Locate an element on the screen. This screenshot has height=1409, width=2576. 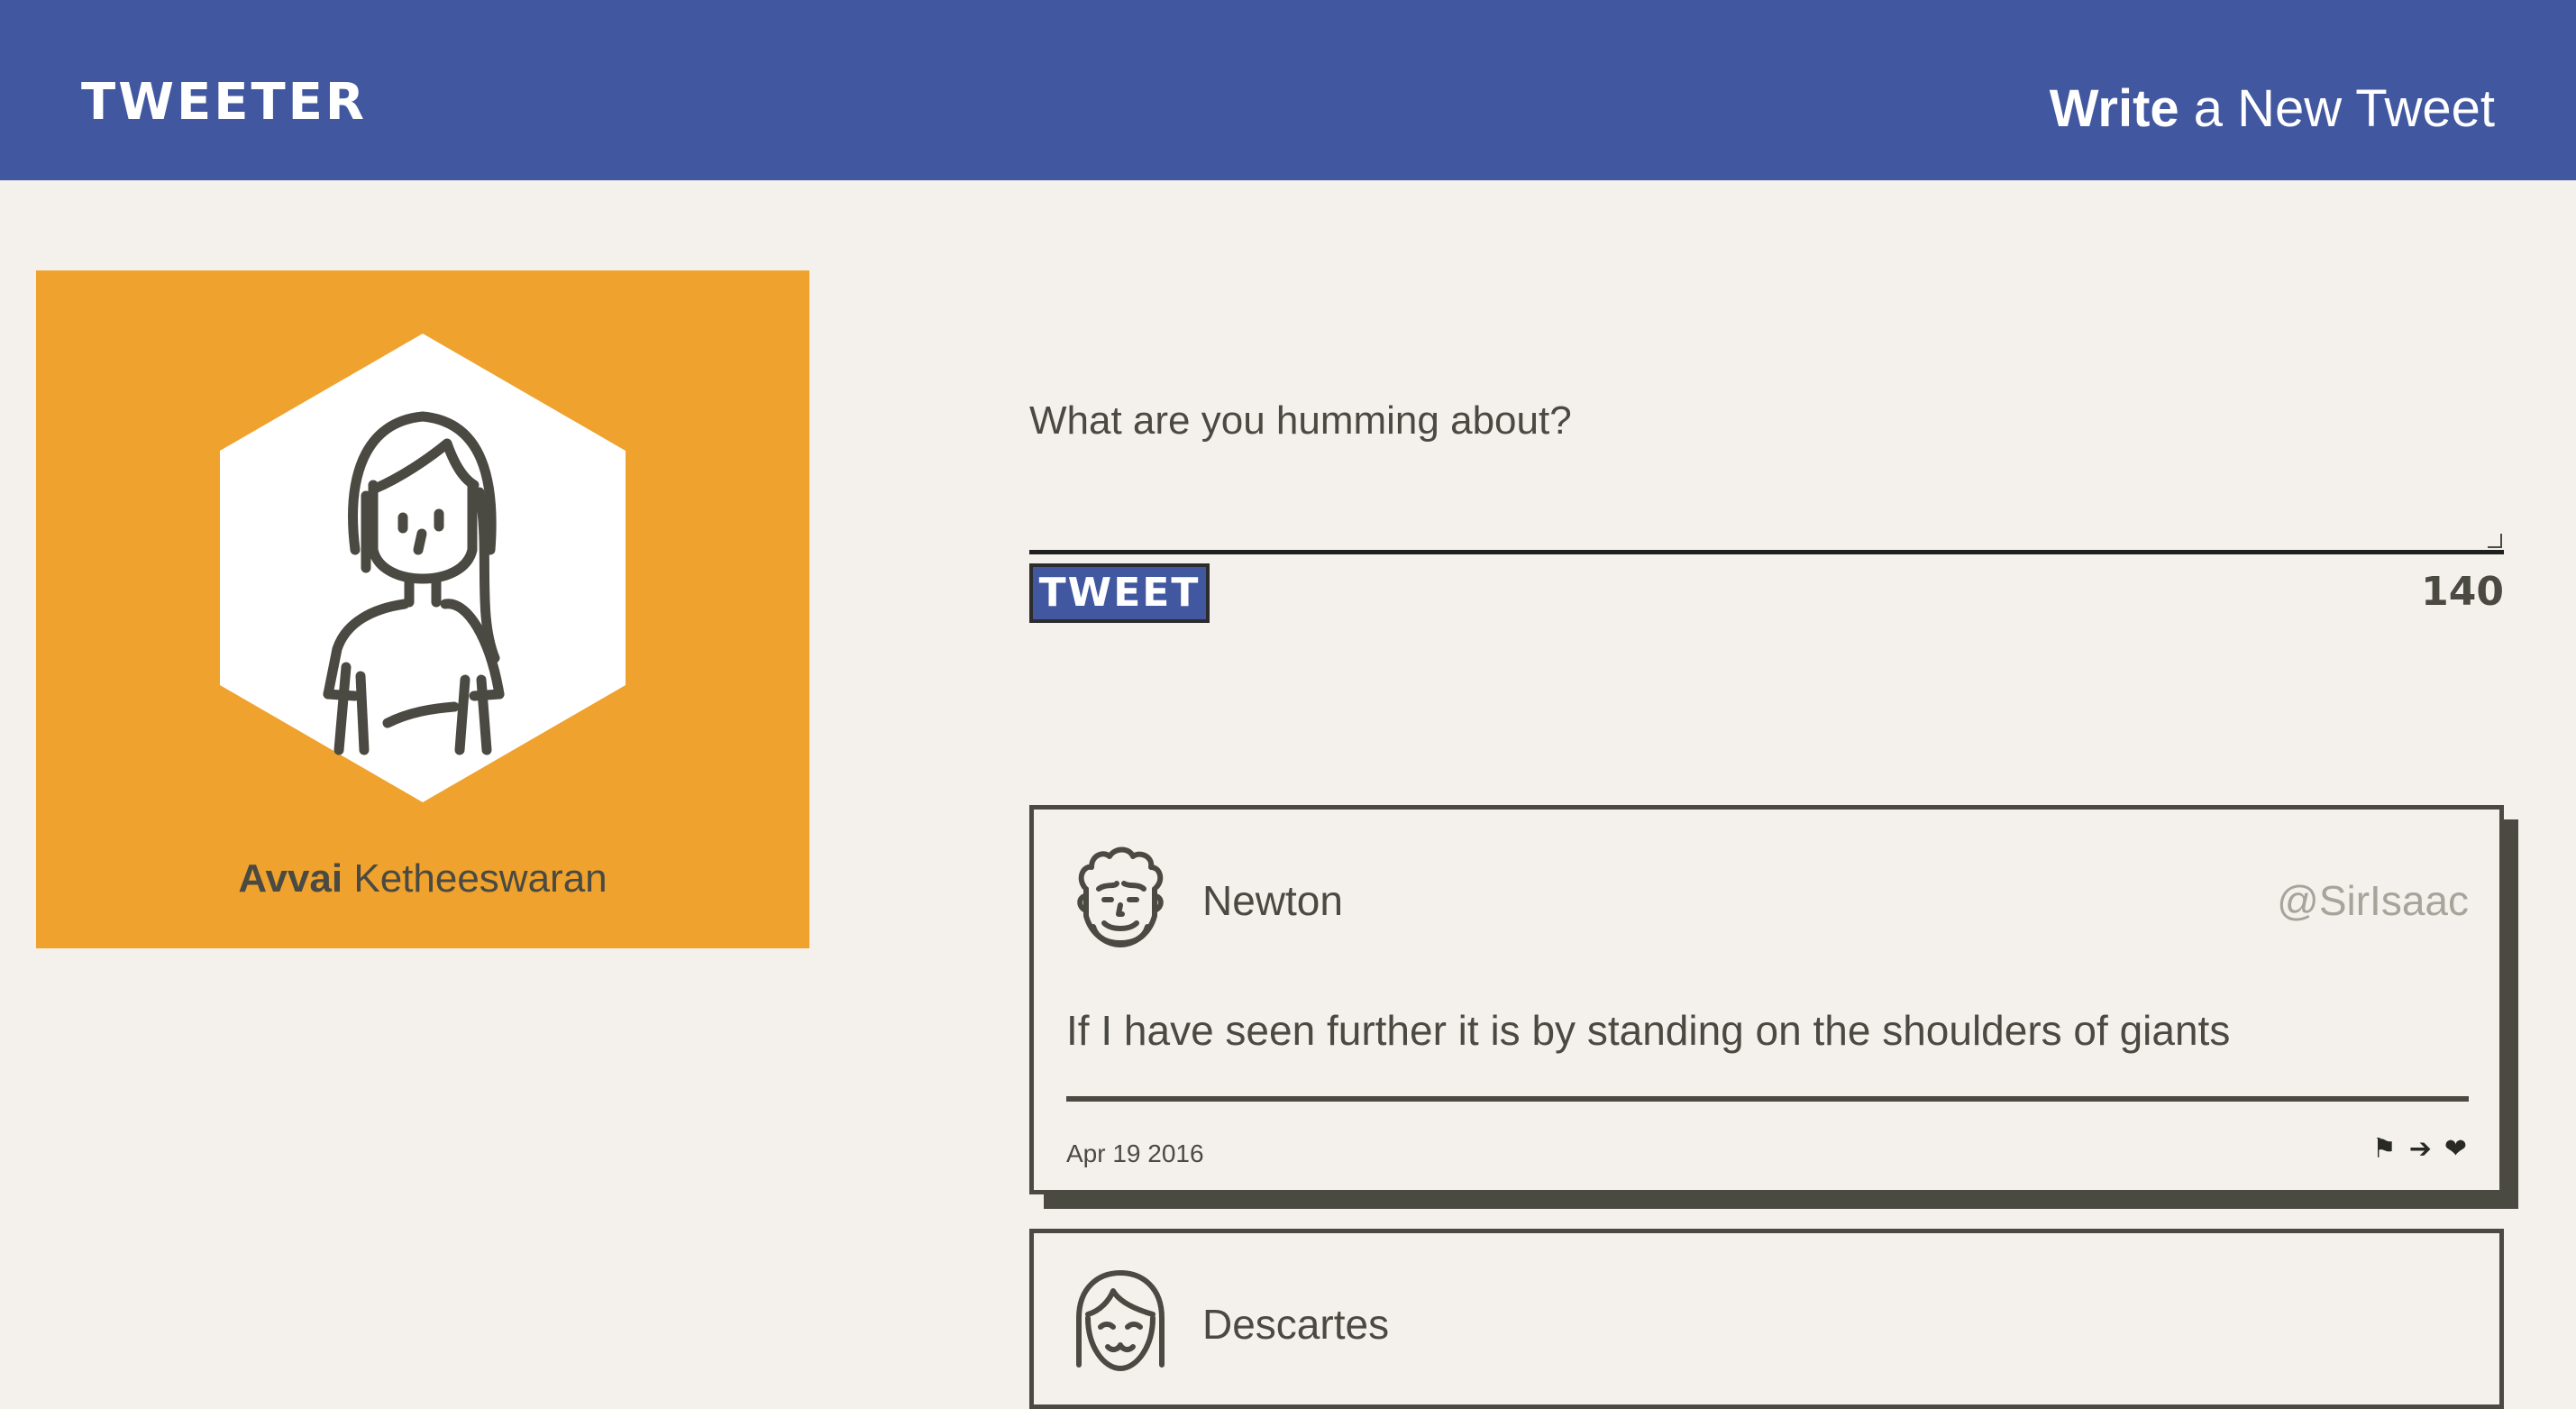
composer-actions: TWEET 140 is located at coordinates (1766, 599).